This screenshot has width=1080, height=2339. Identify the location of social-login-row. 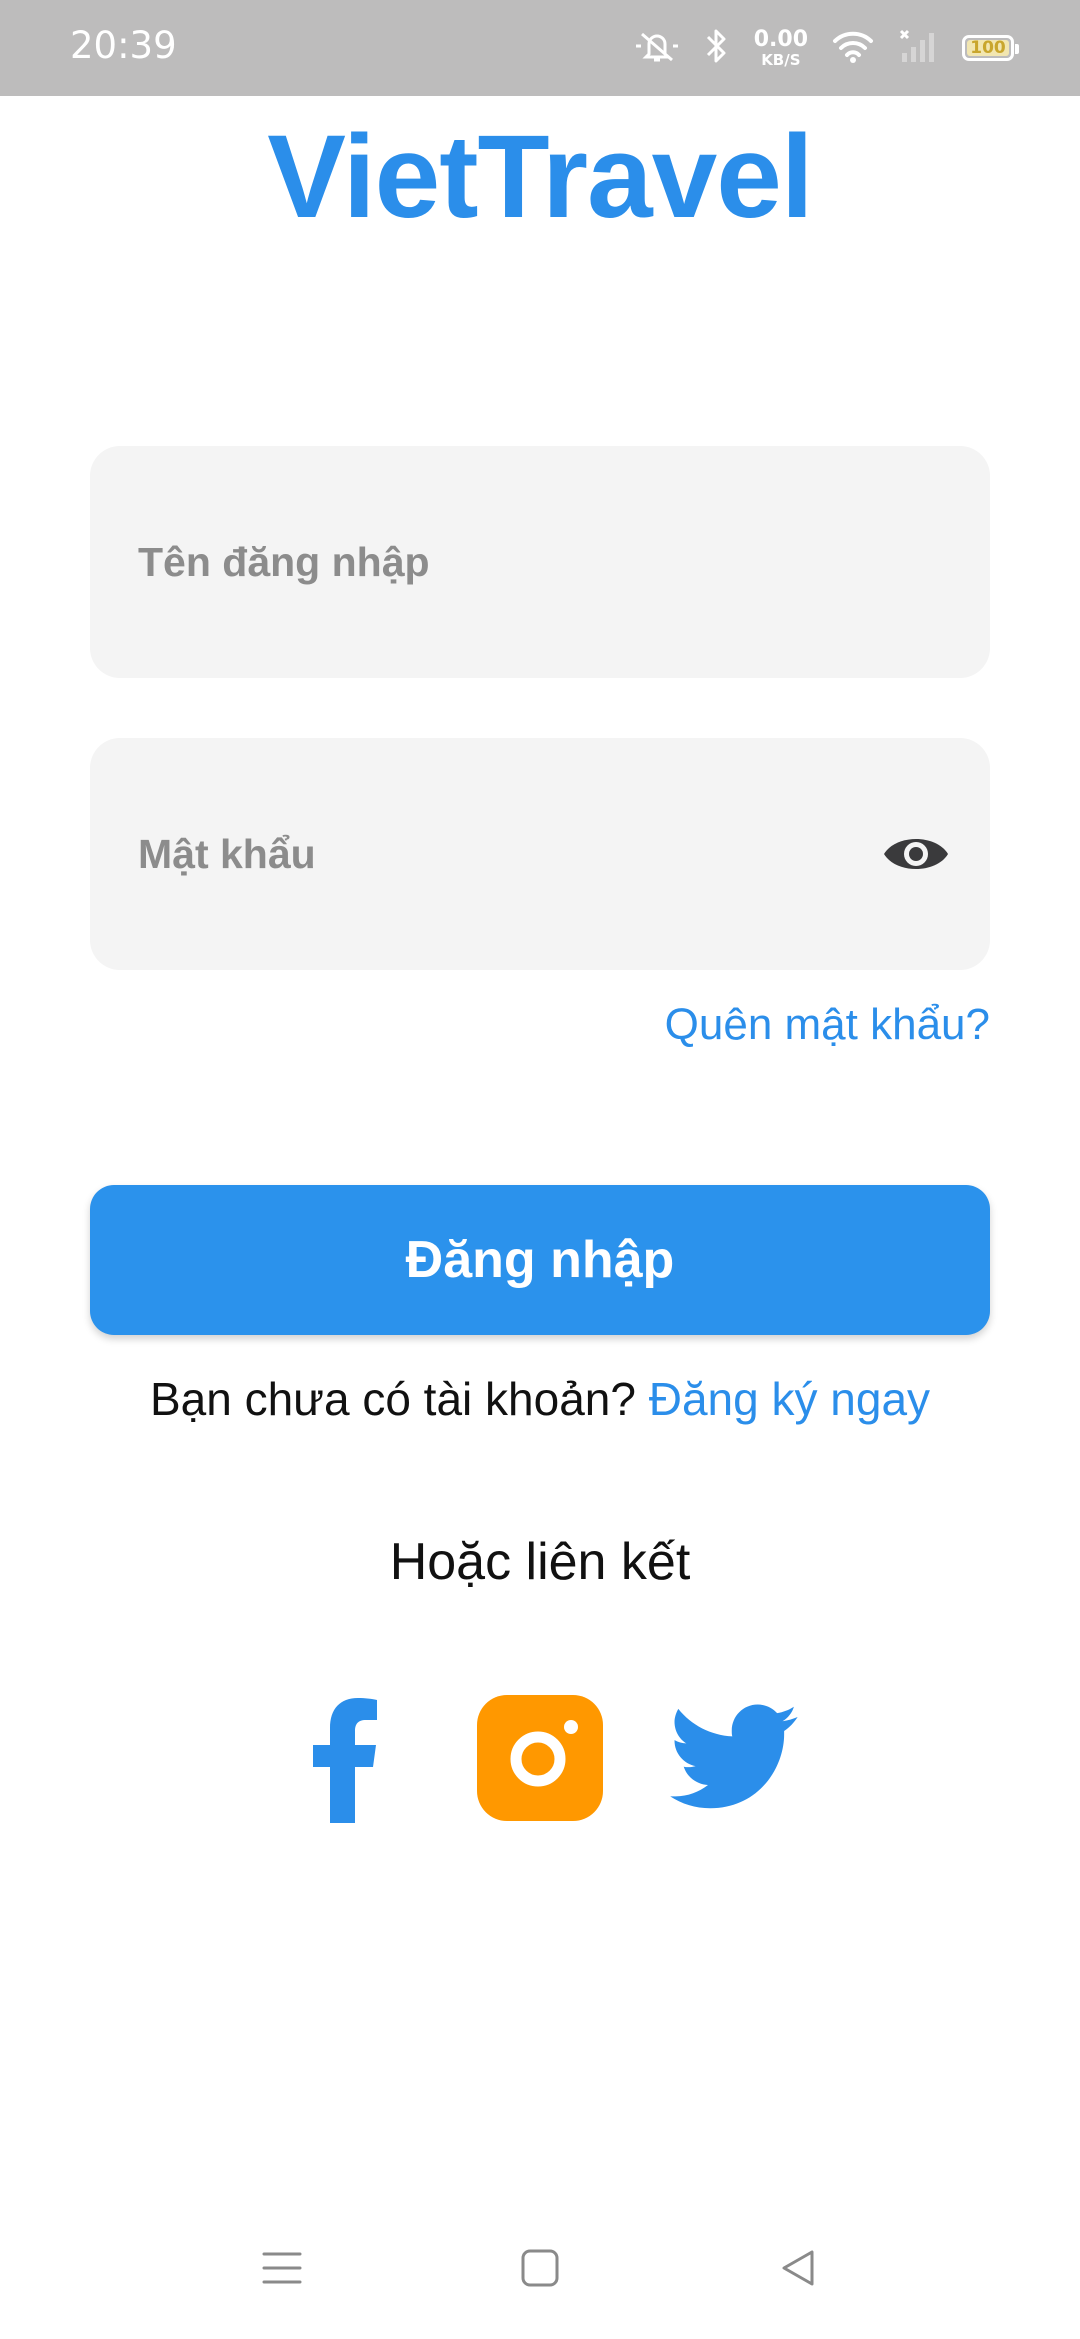
(540, 1760).